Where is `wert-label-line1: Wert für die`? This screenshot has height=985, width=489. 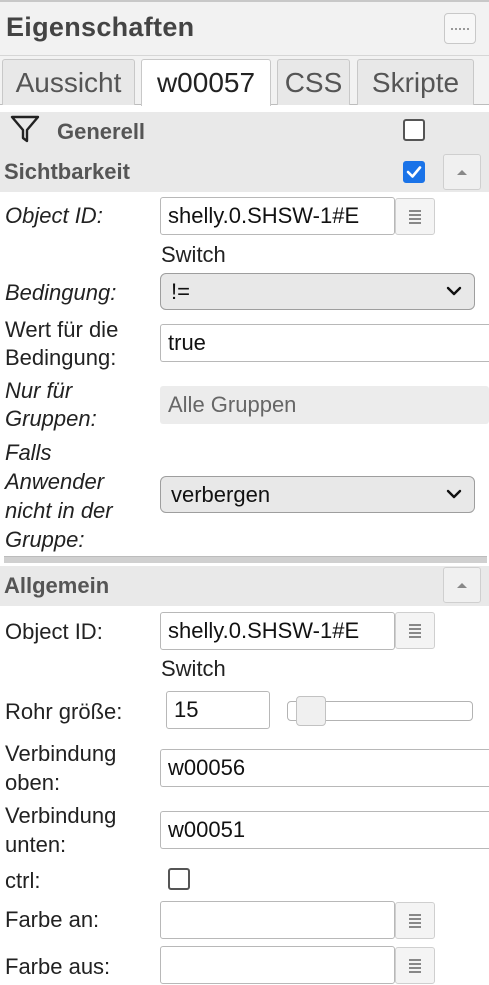 wert-label-line1: Wert für die is located at coordinates (62, 329).